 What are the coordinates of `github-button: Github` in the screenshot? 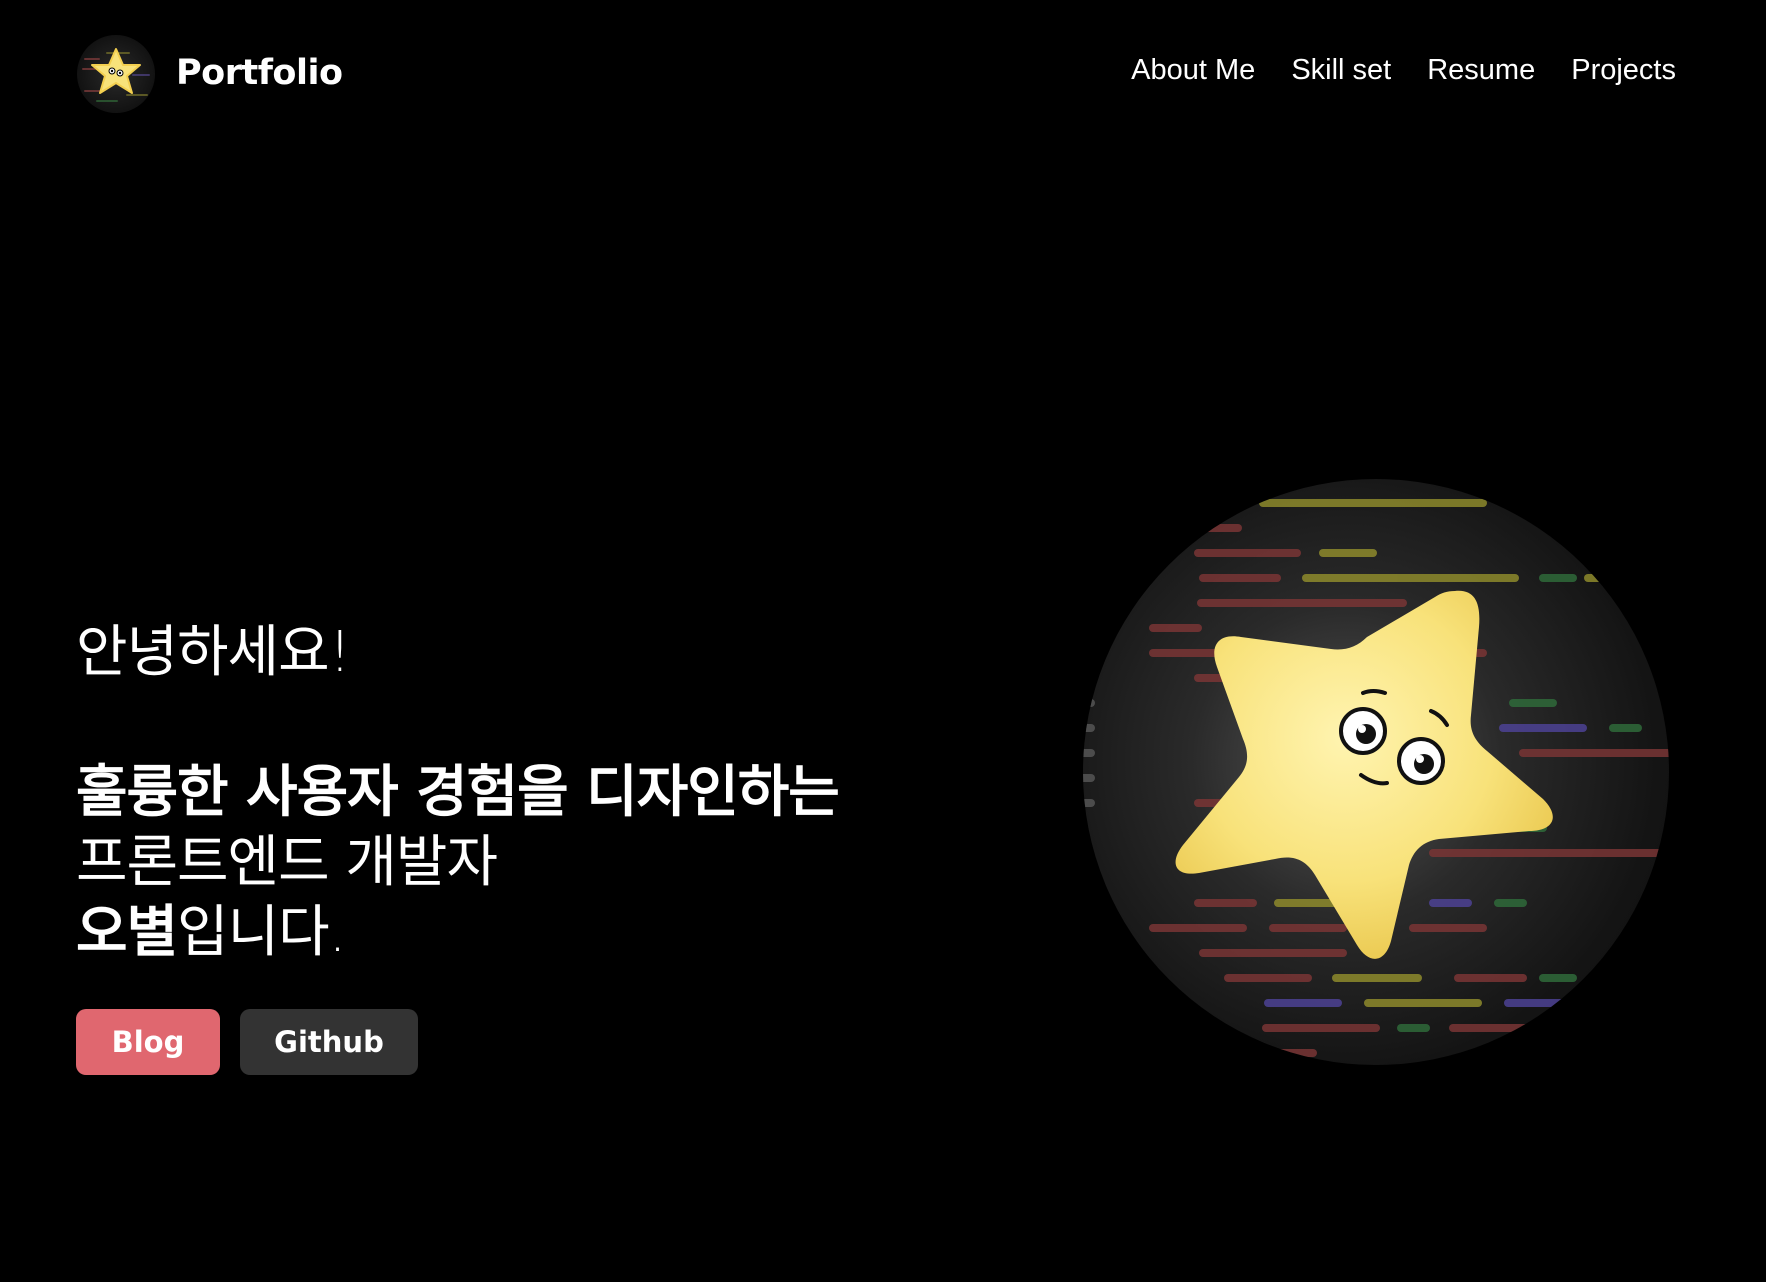 It's located at (329, 1042).